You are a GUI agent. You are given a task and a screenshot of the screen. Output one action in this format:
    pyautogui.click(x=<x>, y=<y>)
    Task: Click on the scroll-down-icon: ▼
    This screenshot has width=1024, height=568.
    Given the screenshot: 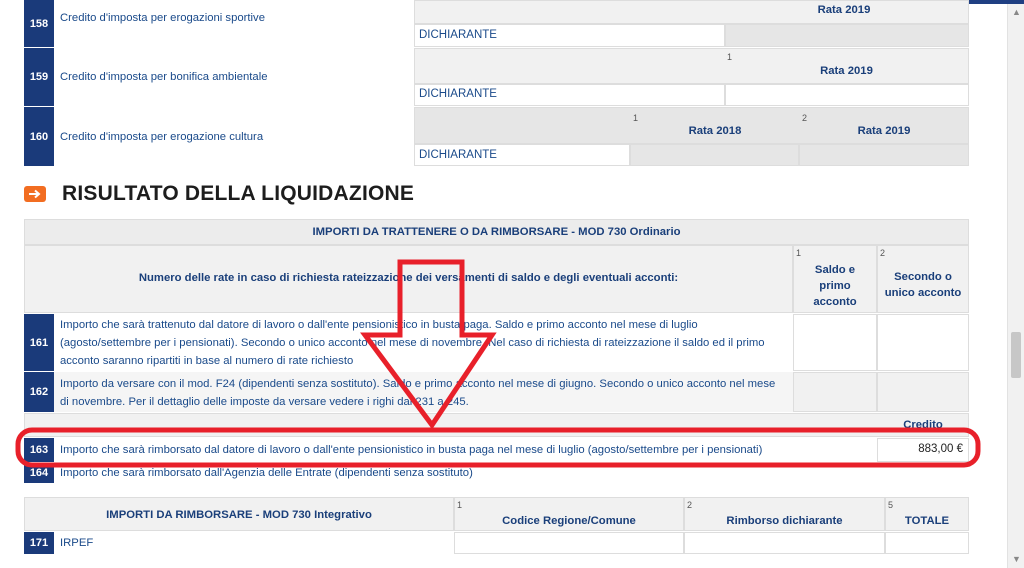 What is the action you would take?
    pyautogui.click(x=1016, y=559)
    